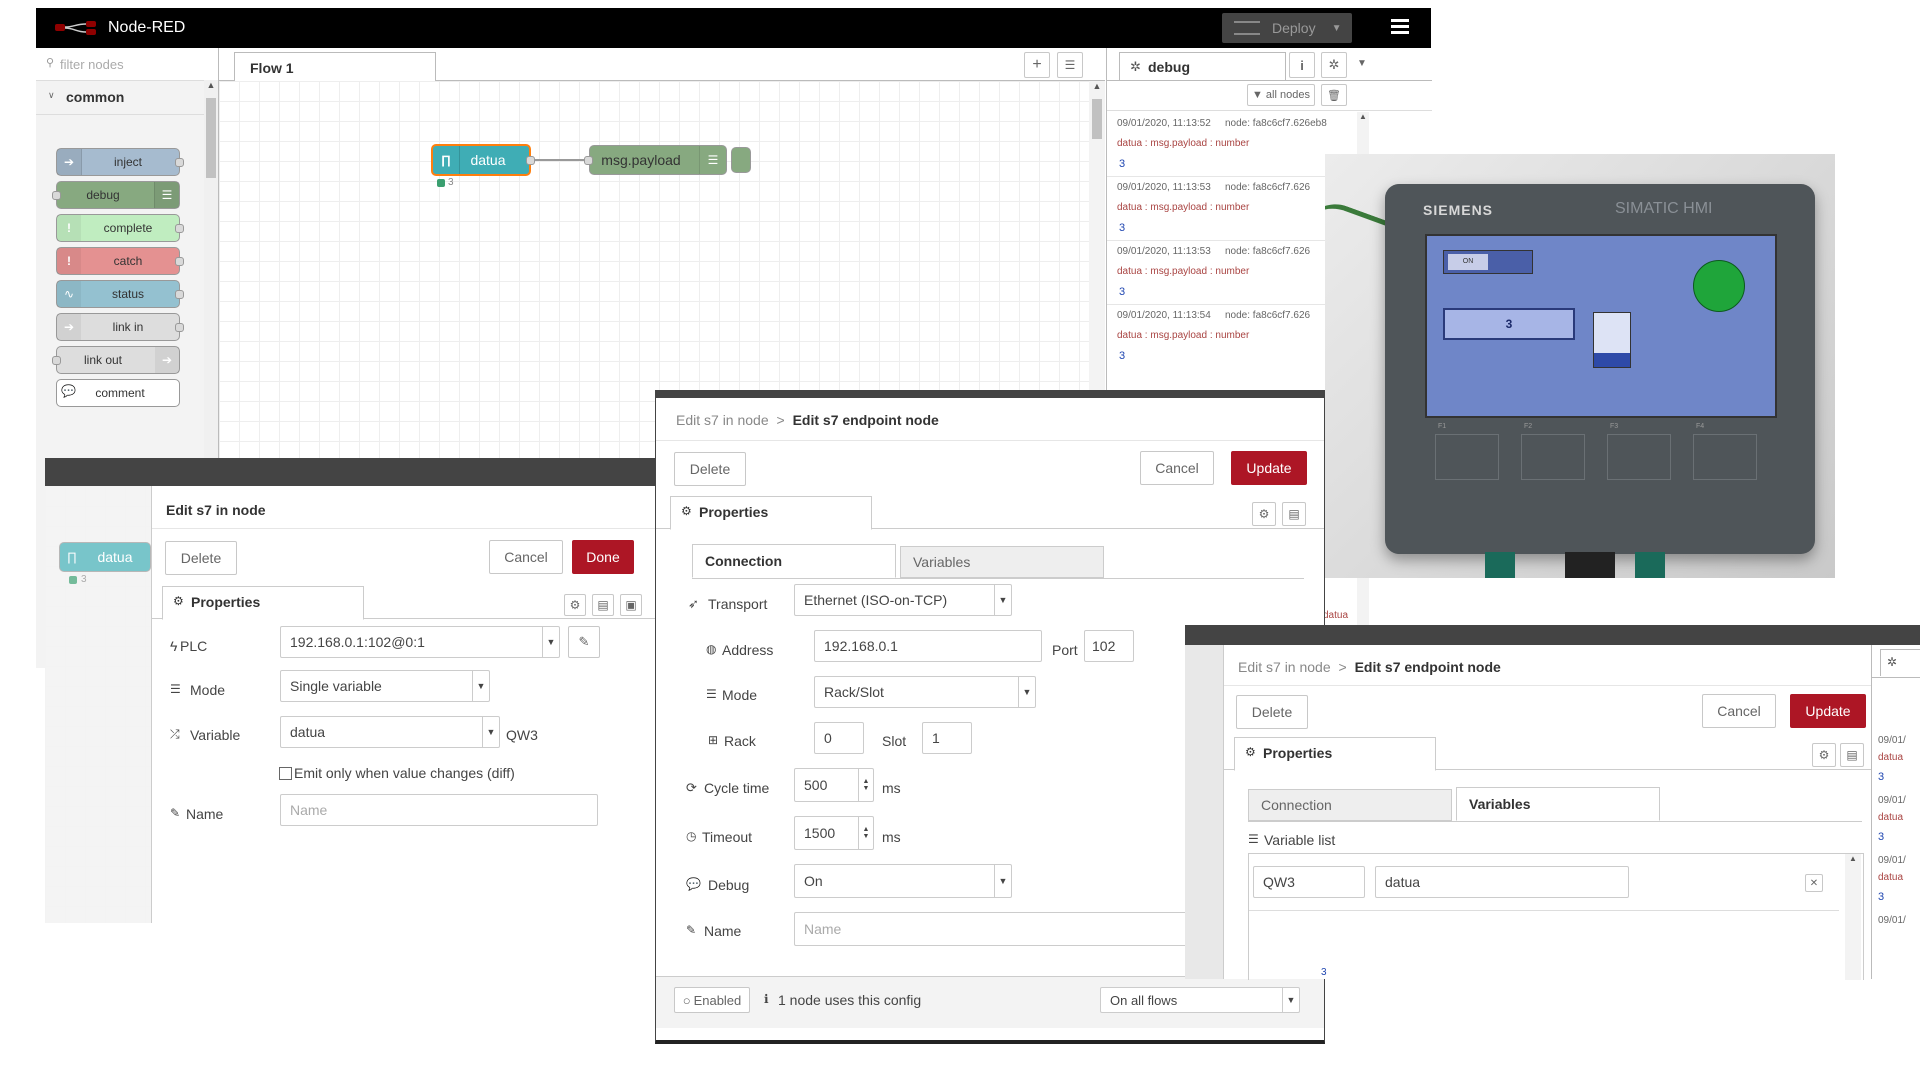  Describe the element at coordinates (925, 692) in the screenshot. I see `mode-select: Rack/Slot ▼` at that location.